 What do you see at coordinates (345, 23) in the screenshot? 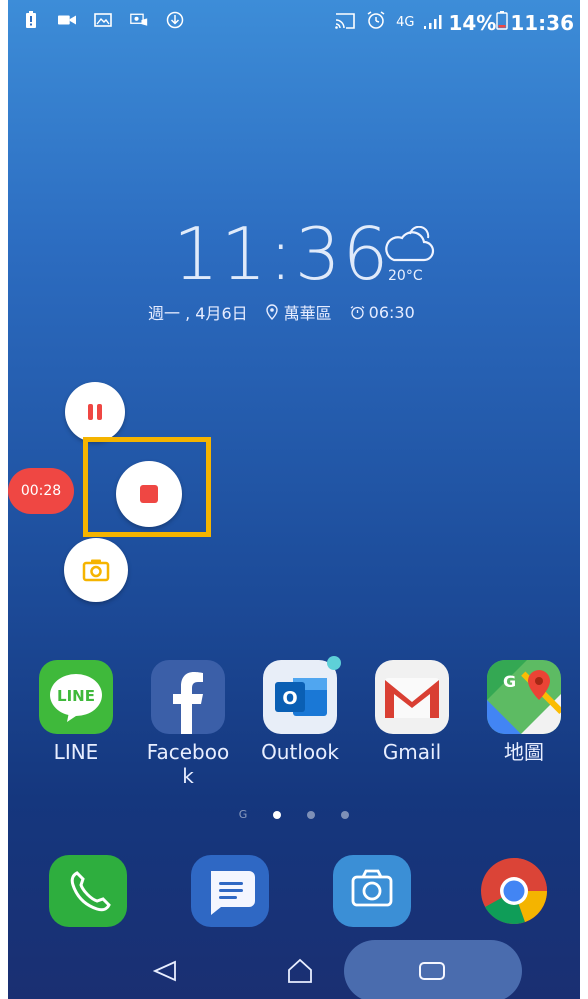
I see `cast-icon` at bounding box center [345, 23].